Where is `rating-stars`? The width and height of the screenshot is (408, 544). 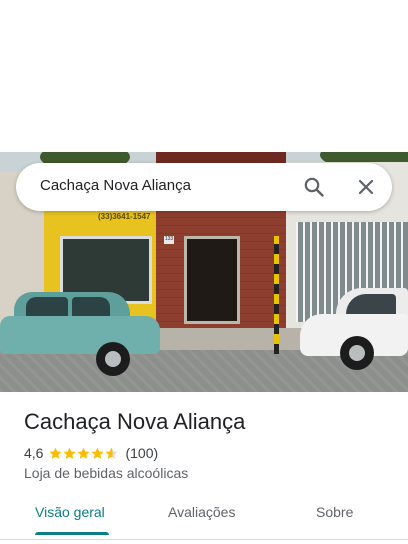
rating-stars is located at coordinates (84, 453).